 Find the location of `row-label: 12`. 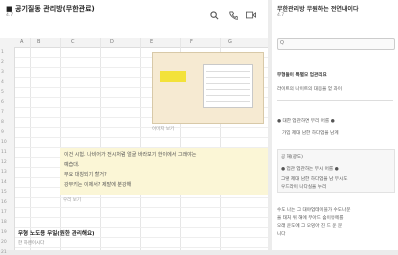

row-label: 12 is located at coordinates (4, 162).